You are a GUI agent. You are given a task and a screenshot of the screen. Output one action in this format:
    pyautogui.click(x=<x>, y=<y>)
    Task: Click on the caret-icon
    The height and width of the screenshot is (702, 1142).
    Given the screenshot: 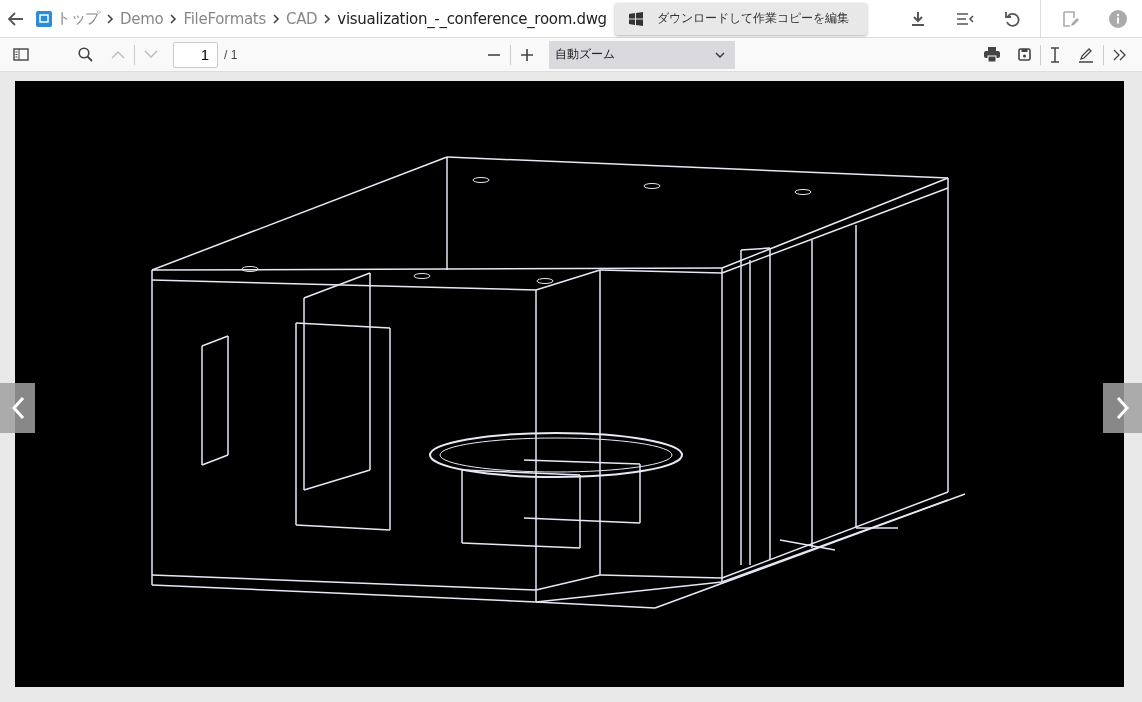 What is the action you would take?
    pyautogui.click(x=719, y=54)
    